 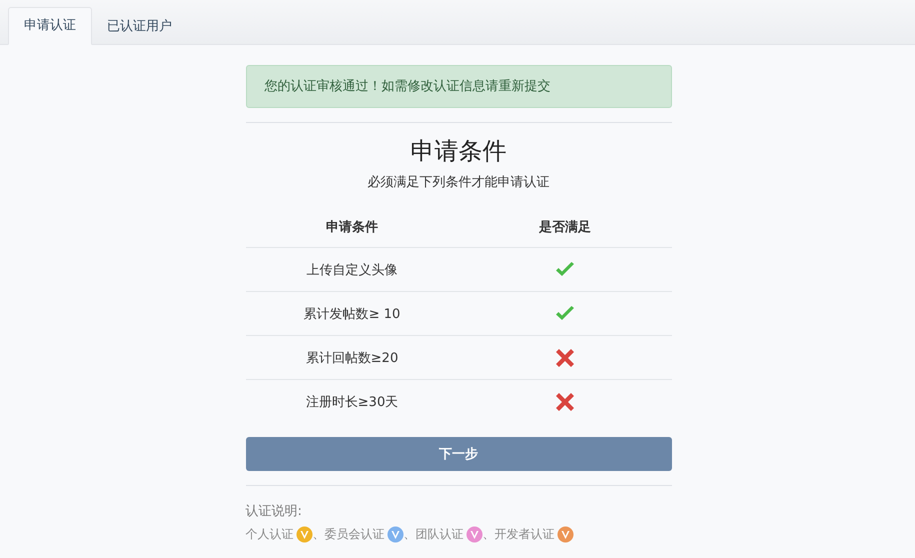 What do you see at coordinates (565, 227) in the screenshot?
I see `column-header: 是否满足` at bounding box center [565, 227].